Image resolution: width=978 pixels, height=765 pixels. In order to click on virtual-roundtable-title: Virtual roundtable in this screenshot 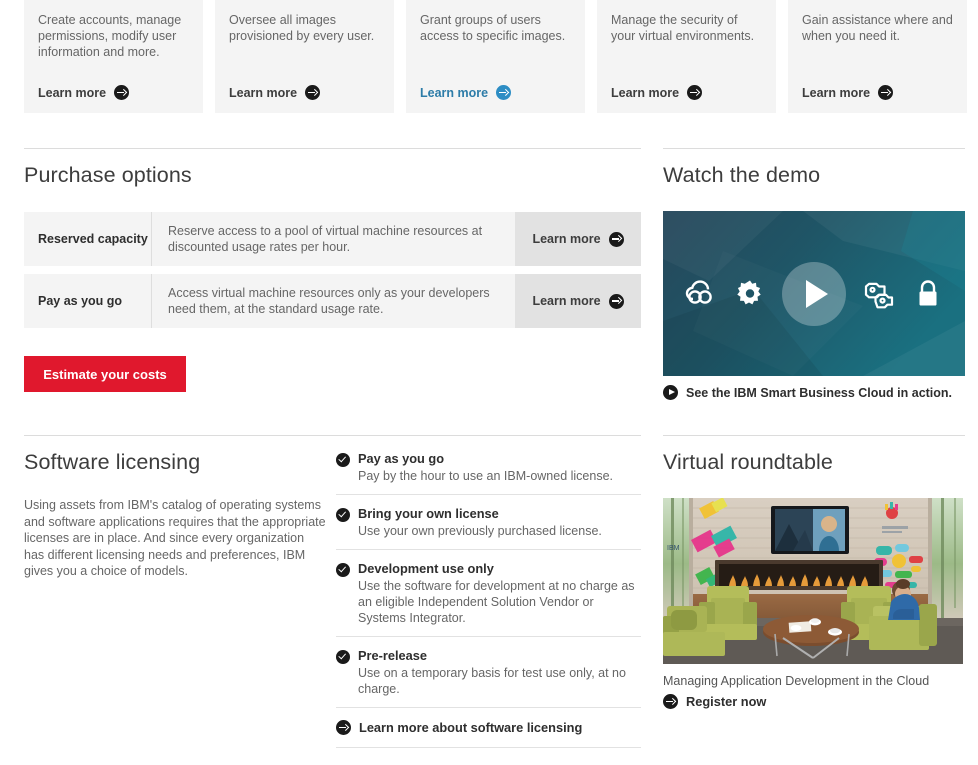, I will do `click(748, 462)`.